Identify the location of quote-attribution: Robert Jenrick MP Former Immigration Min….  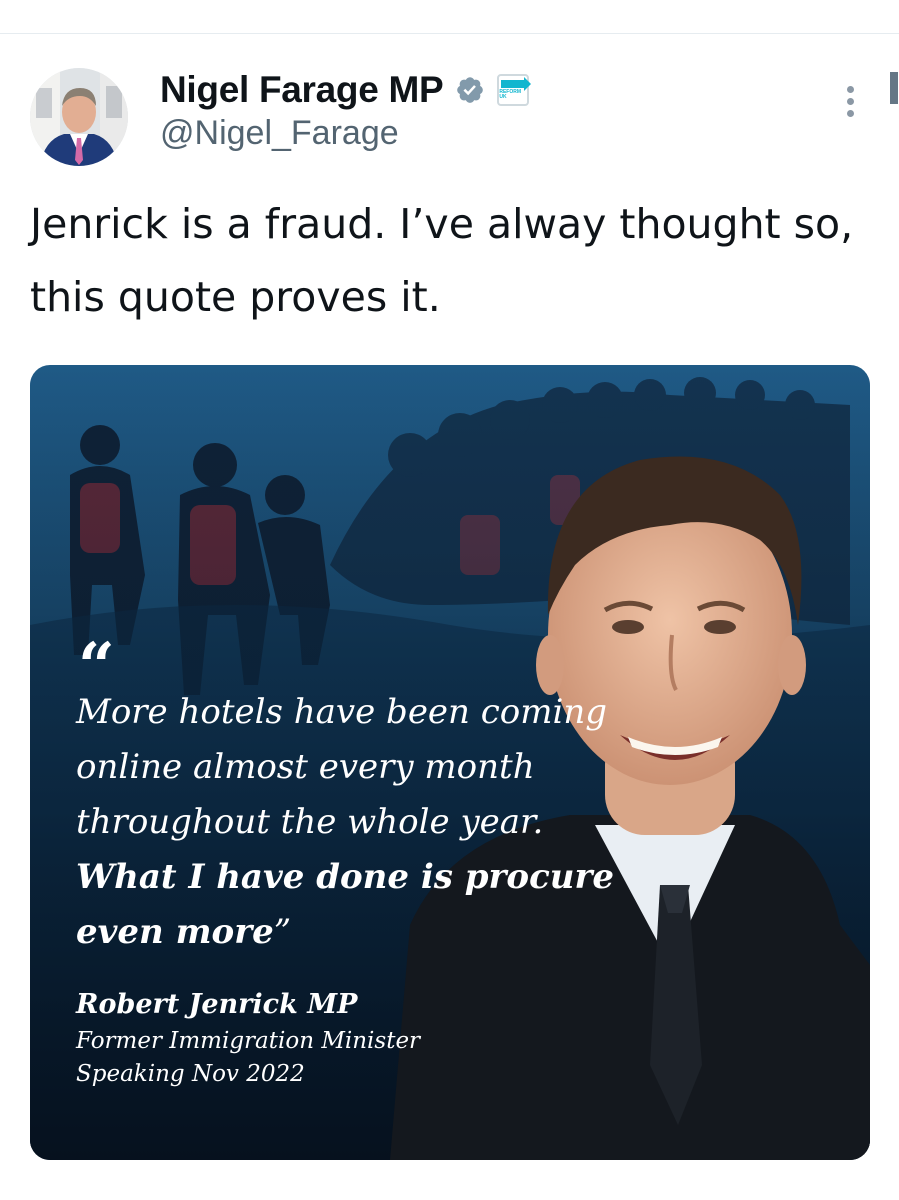
(336, 1038).